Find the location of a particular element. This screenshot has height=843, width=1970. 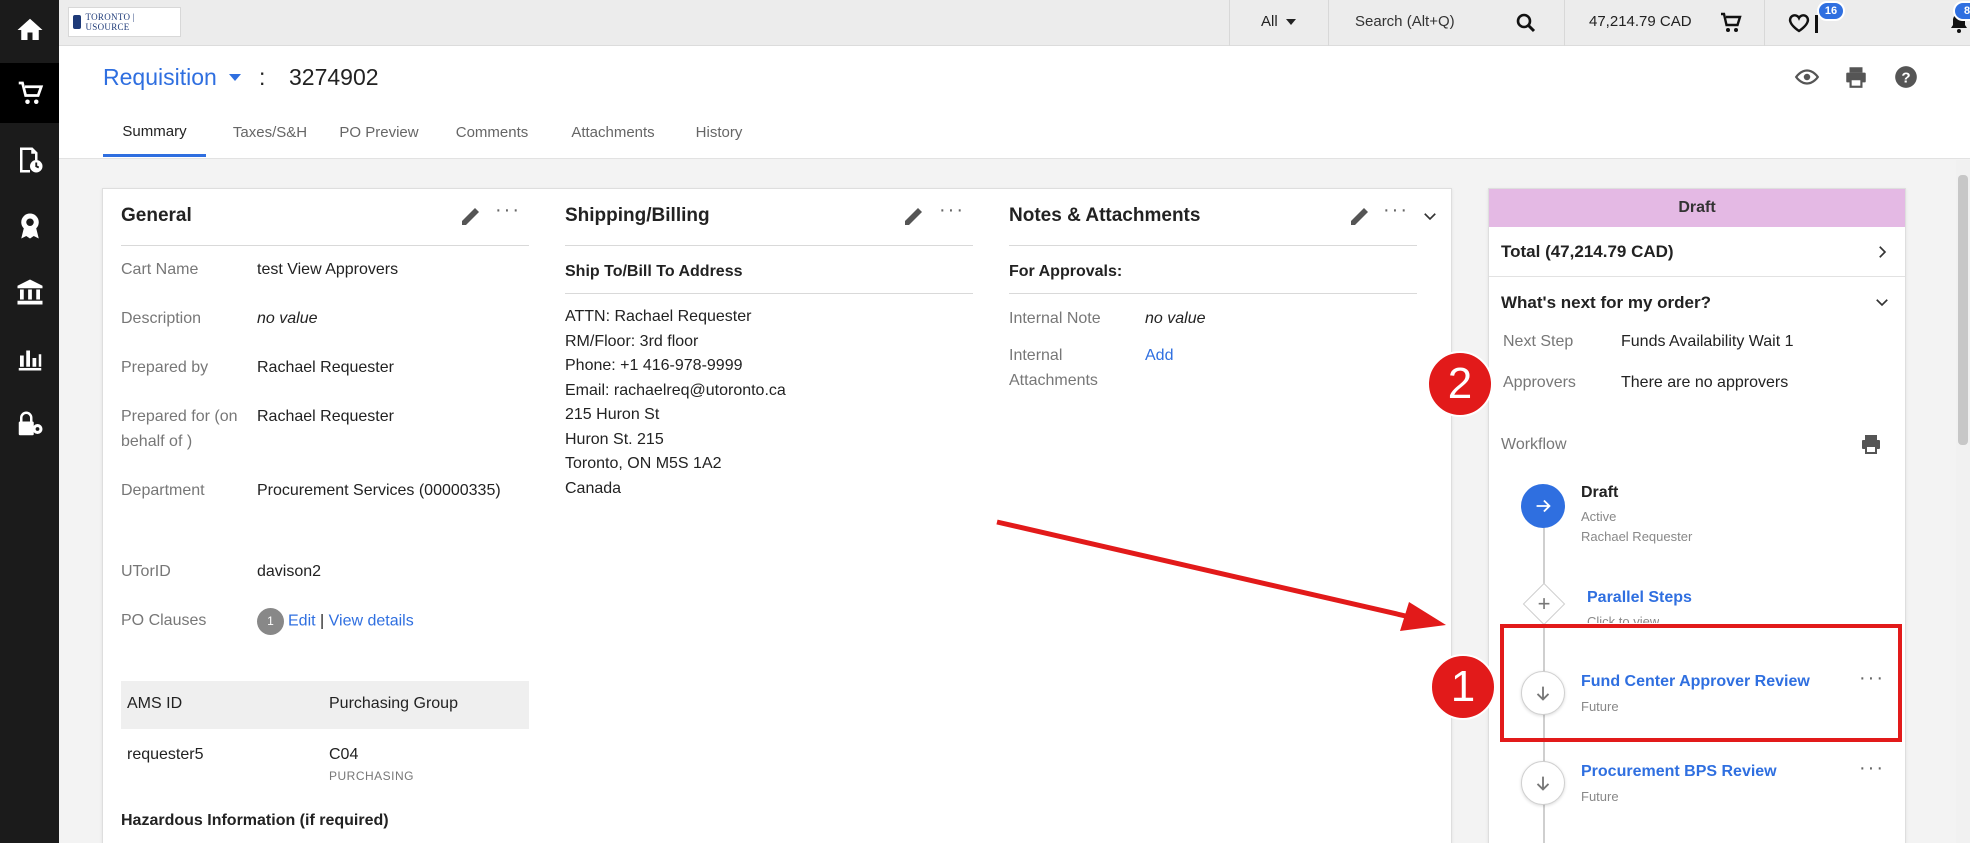

department-value: Procurement Services (00000335) is located at coordinates (379, 490).